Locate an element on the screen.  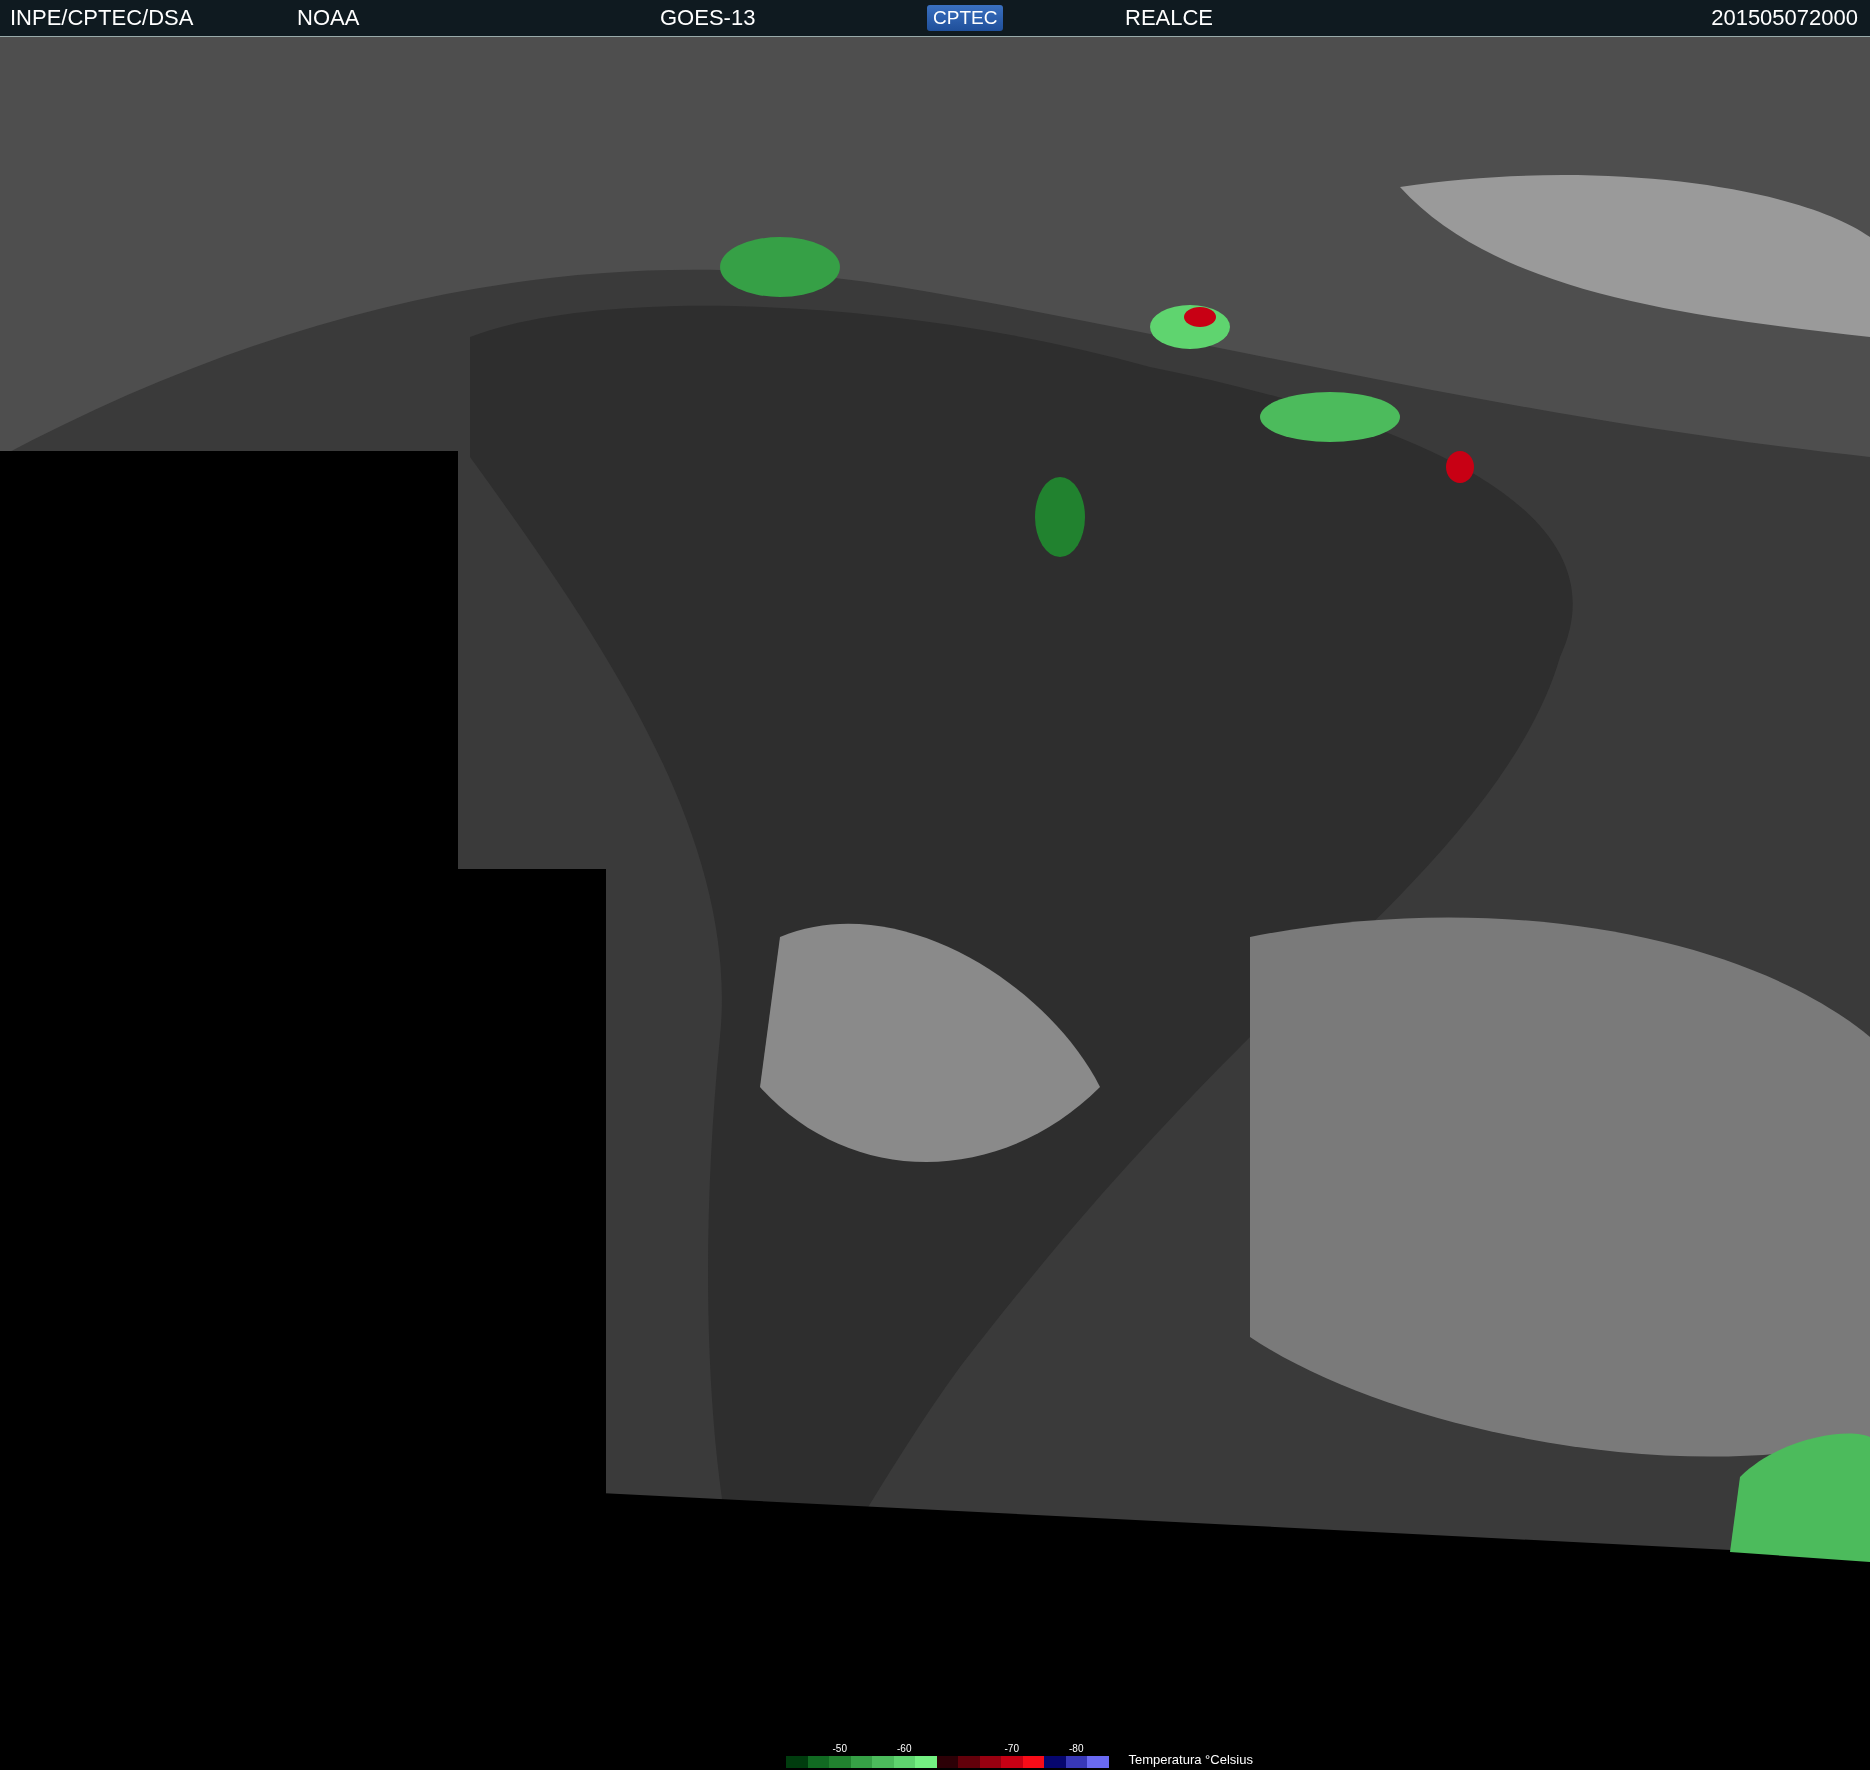
logo: CPTEC is located at coordinates (965, 18).